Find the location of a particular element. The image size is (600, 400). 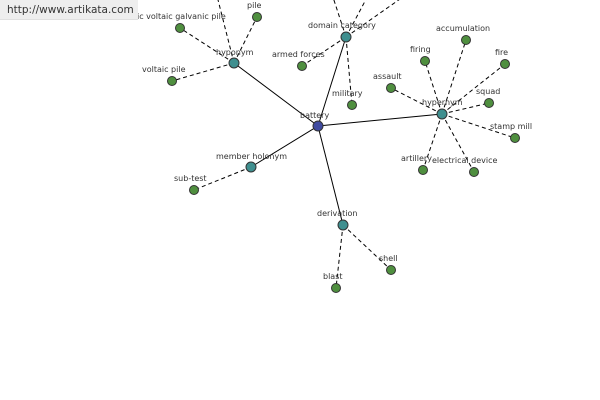

node-pile is located at coordinates (257, 17).